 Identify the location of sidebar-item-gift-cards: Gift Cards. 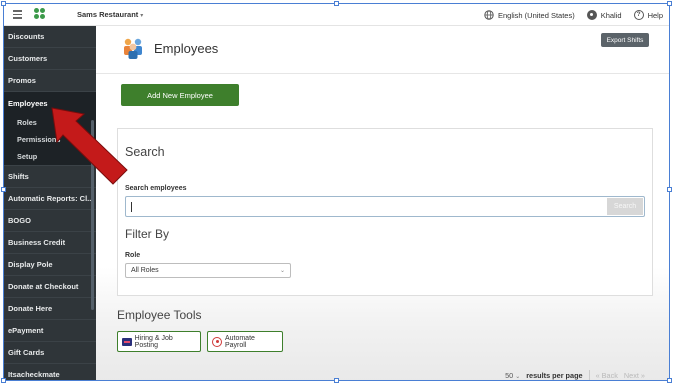
(50, 353).